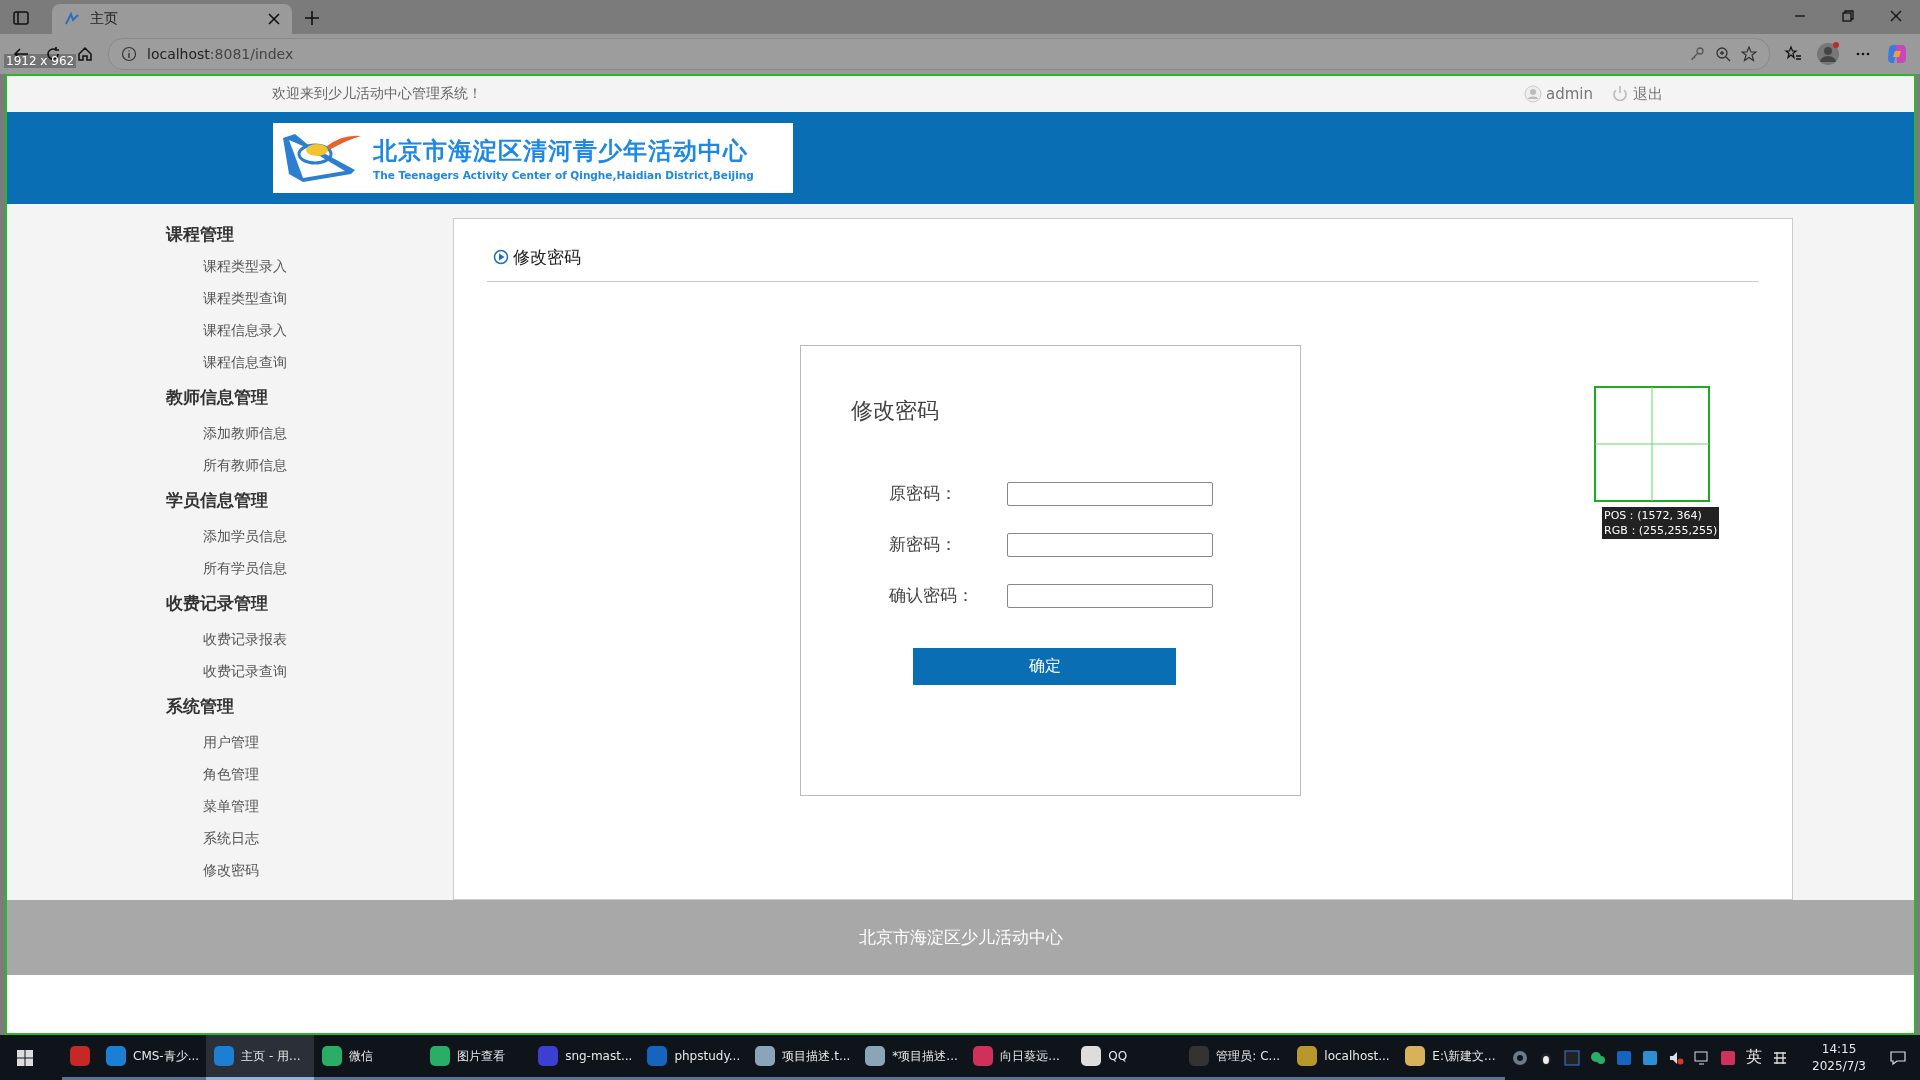 The image size is (1920, 1080). I want to click on favorites-icon, so click(1793, 54).